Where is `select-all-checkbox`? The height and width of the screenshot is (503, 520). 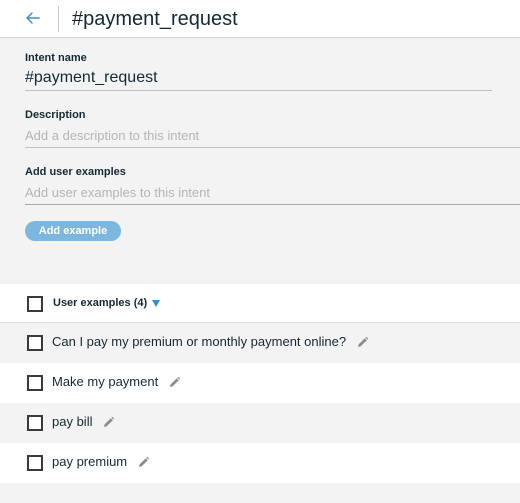
select-all-checkbox is located at coordinates (35, 304).